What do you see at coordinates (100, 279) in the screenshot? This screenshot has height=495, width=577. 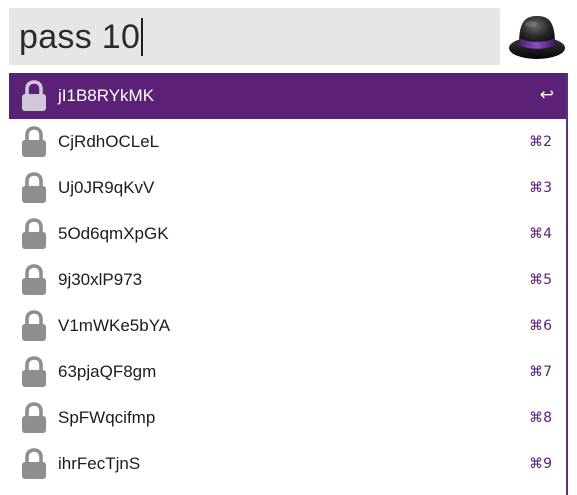 I see `result-title: 9j30xlP973` at bounding box center [100, 279].